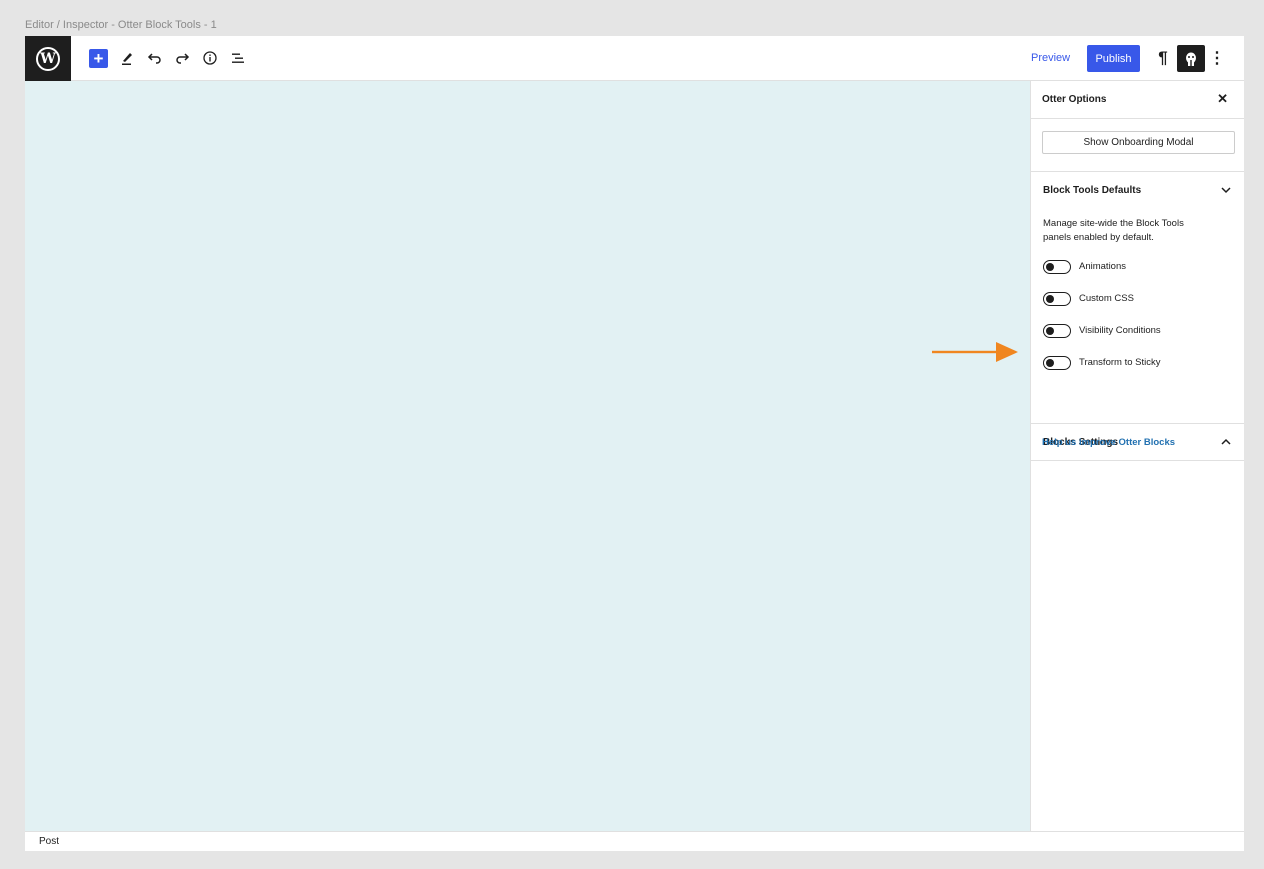 This screenshot has width=1264, height=869. What do you see at coordinates (1137, 100) in the screenshot?
I see `sidebar-header: Otter Options ✕` at bounding box center [1137, 100].